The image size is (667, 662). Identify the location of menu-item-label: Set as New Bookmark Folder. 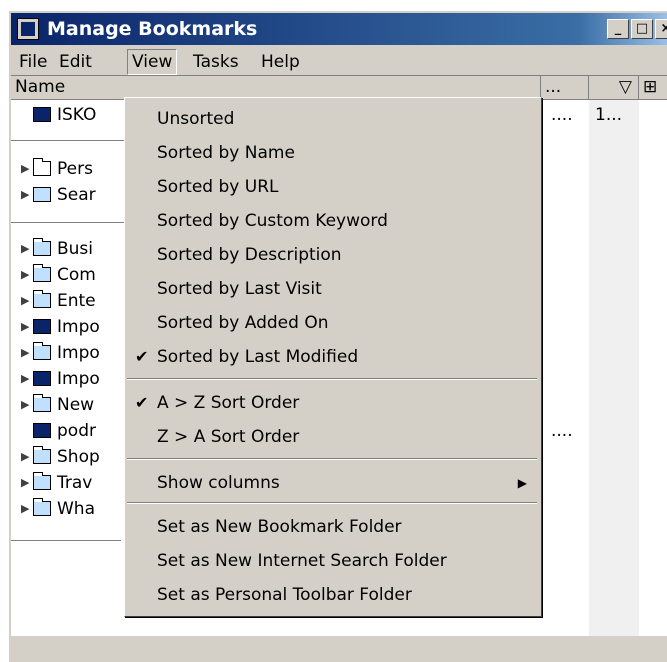
(279, 527).